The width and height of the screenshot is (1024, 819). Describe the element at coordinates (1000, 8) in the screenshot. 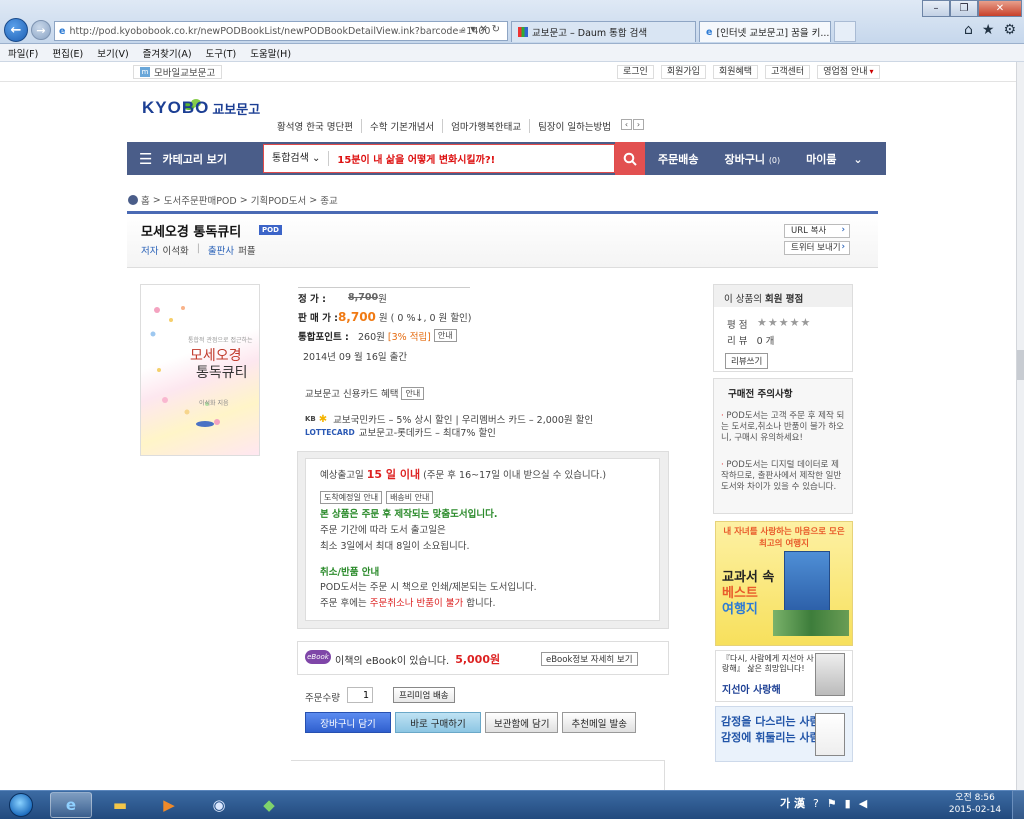

I see `close-window-button: ✕` at that location.